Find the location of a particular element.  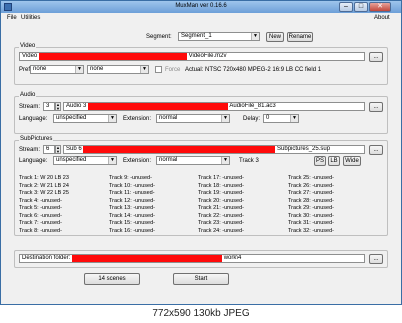

sub-extension-label: Extension: is located at coordinates (137, 161).